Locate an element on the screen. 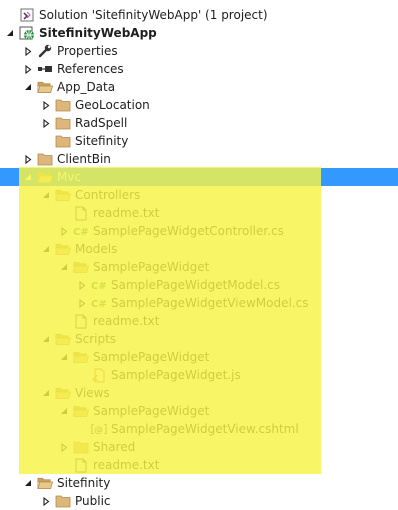 The height and width of the screenshot is (510, 398). tree-item-label: GeoLocation is located at coordinates (112, 105).